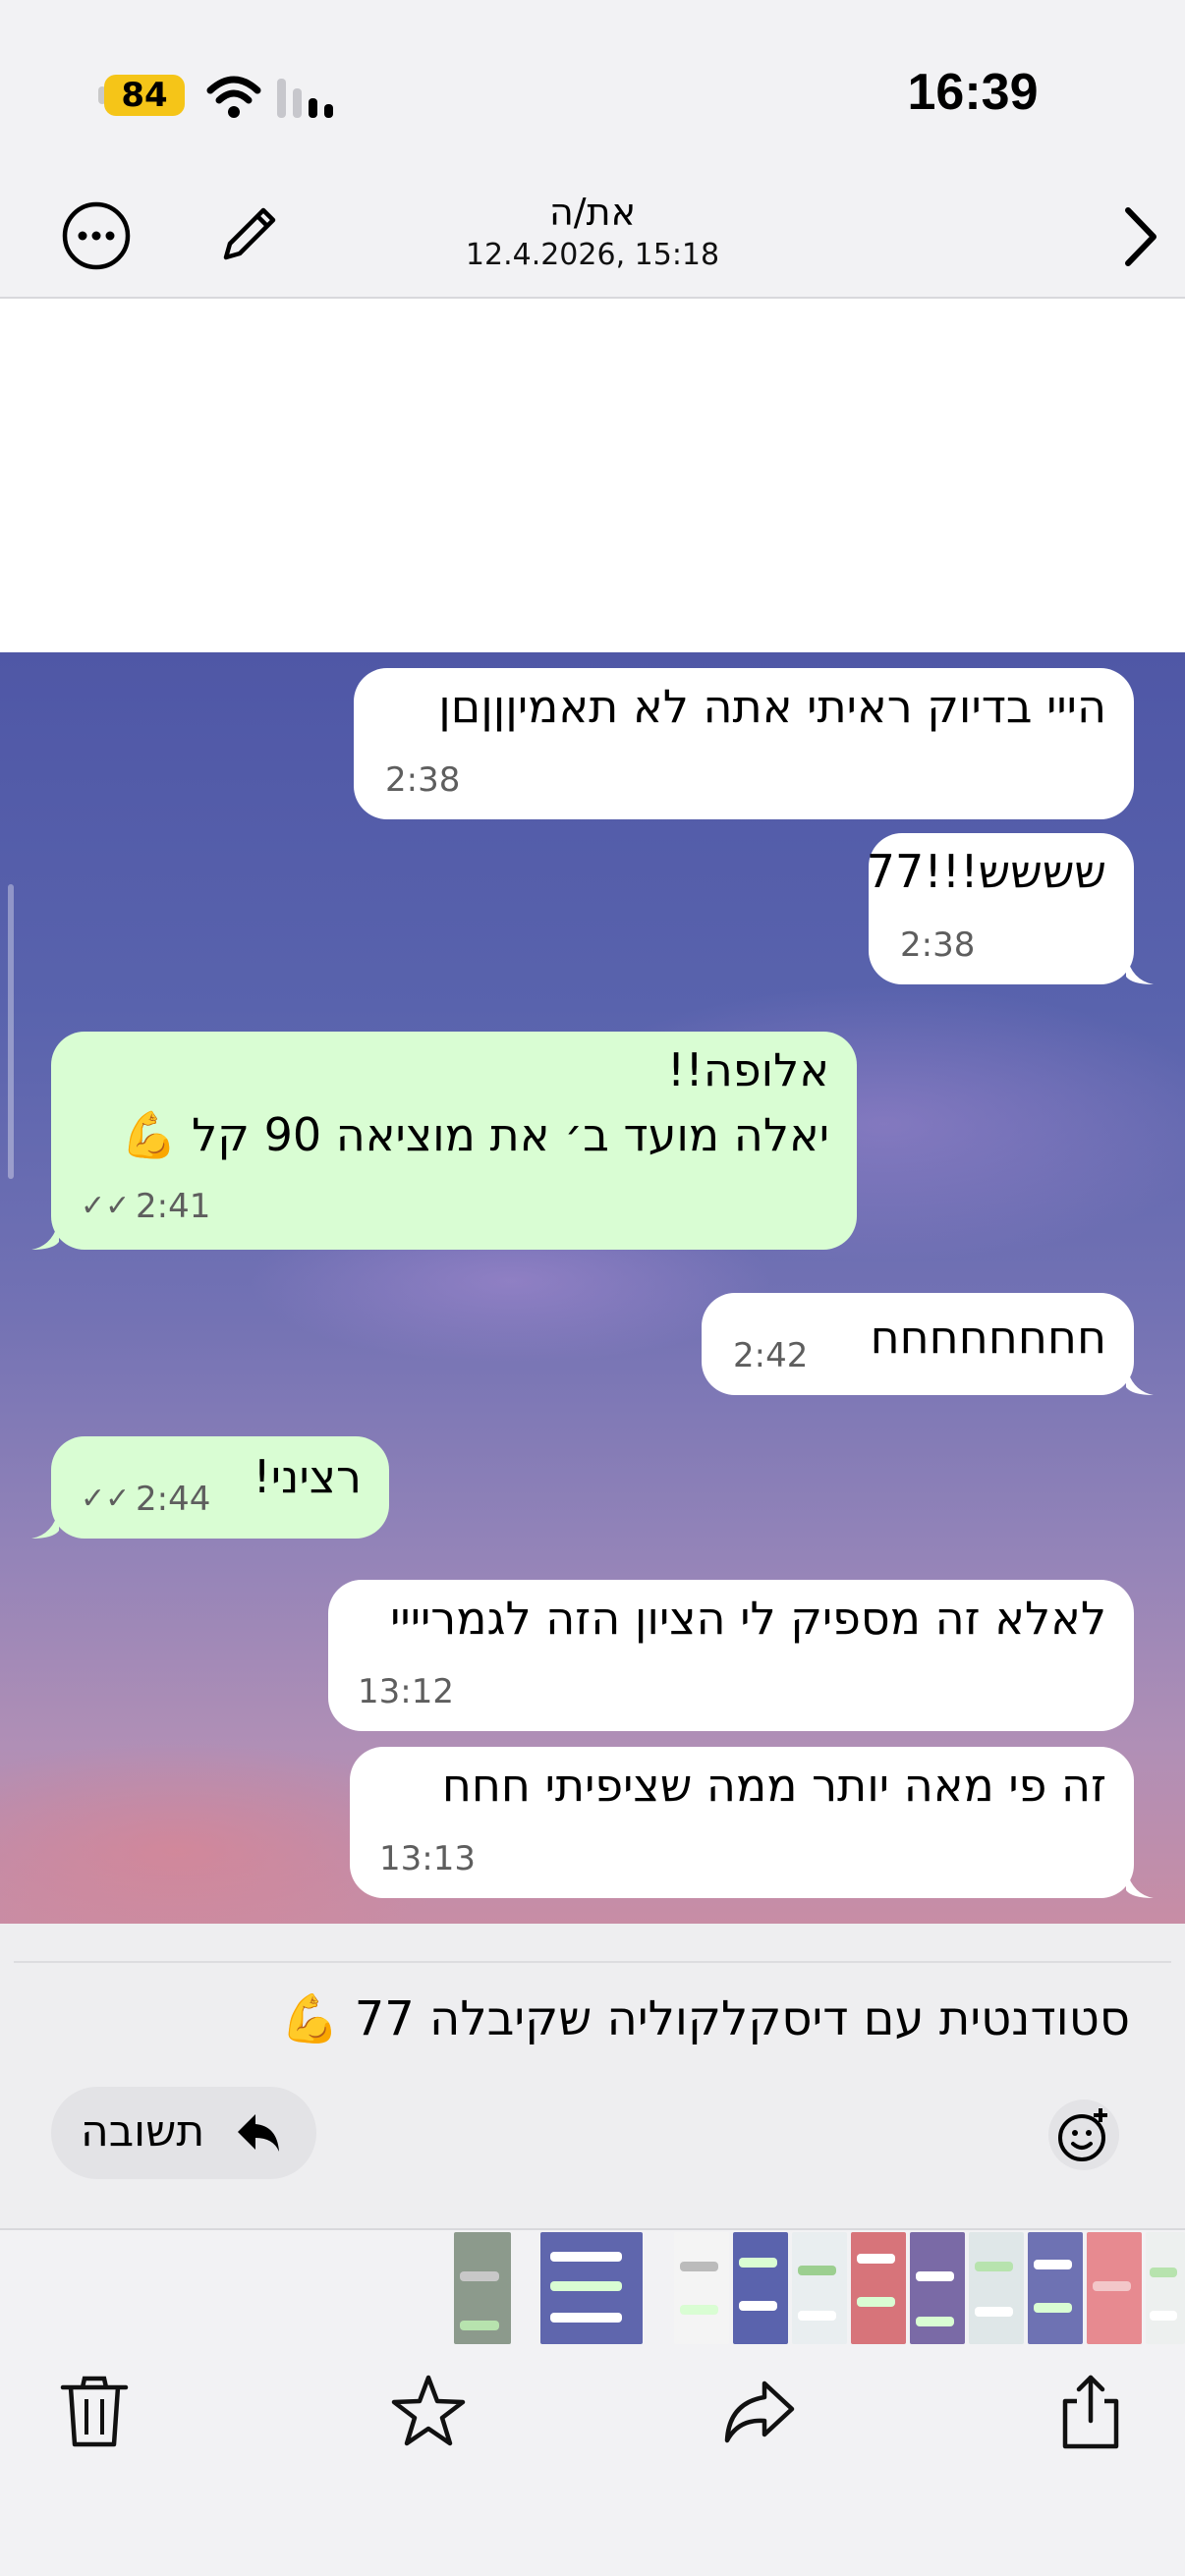  What do you see at coordinates (592, 475) in the screenshot?
I see `blank-area` at bounding box center [592, 475].